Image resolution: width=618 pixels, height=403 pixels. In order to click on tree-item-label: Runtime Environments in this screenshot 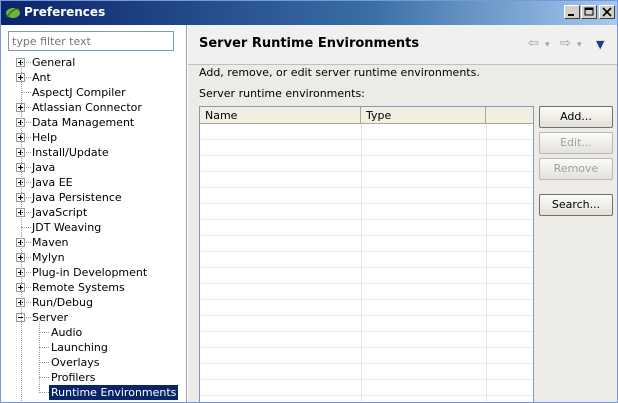, I will do `click(114, 392)`.